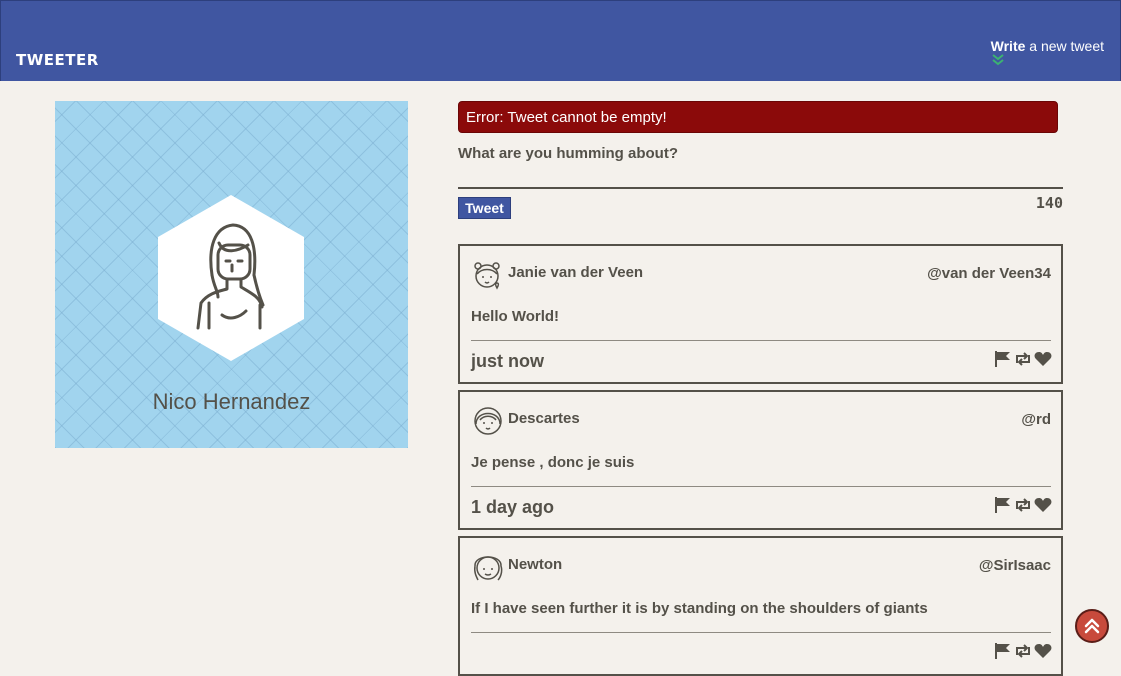 This screenshot has height=676, width=1121. What do you see at coordinates (1008, 46) in the screenshot?
I see `write-label: Write` at bounding box center [1008, 46].